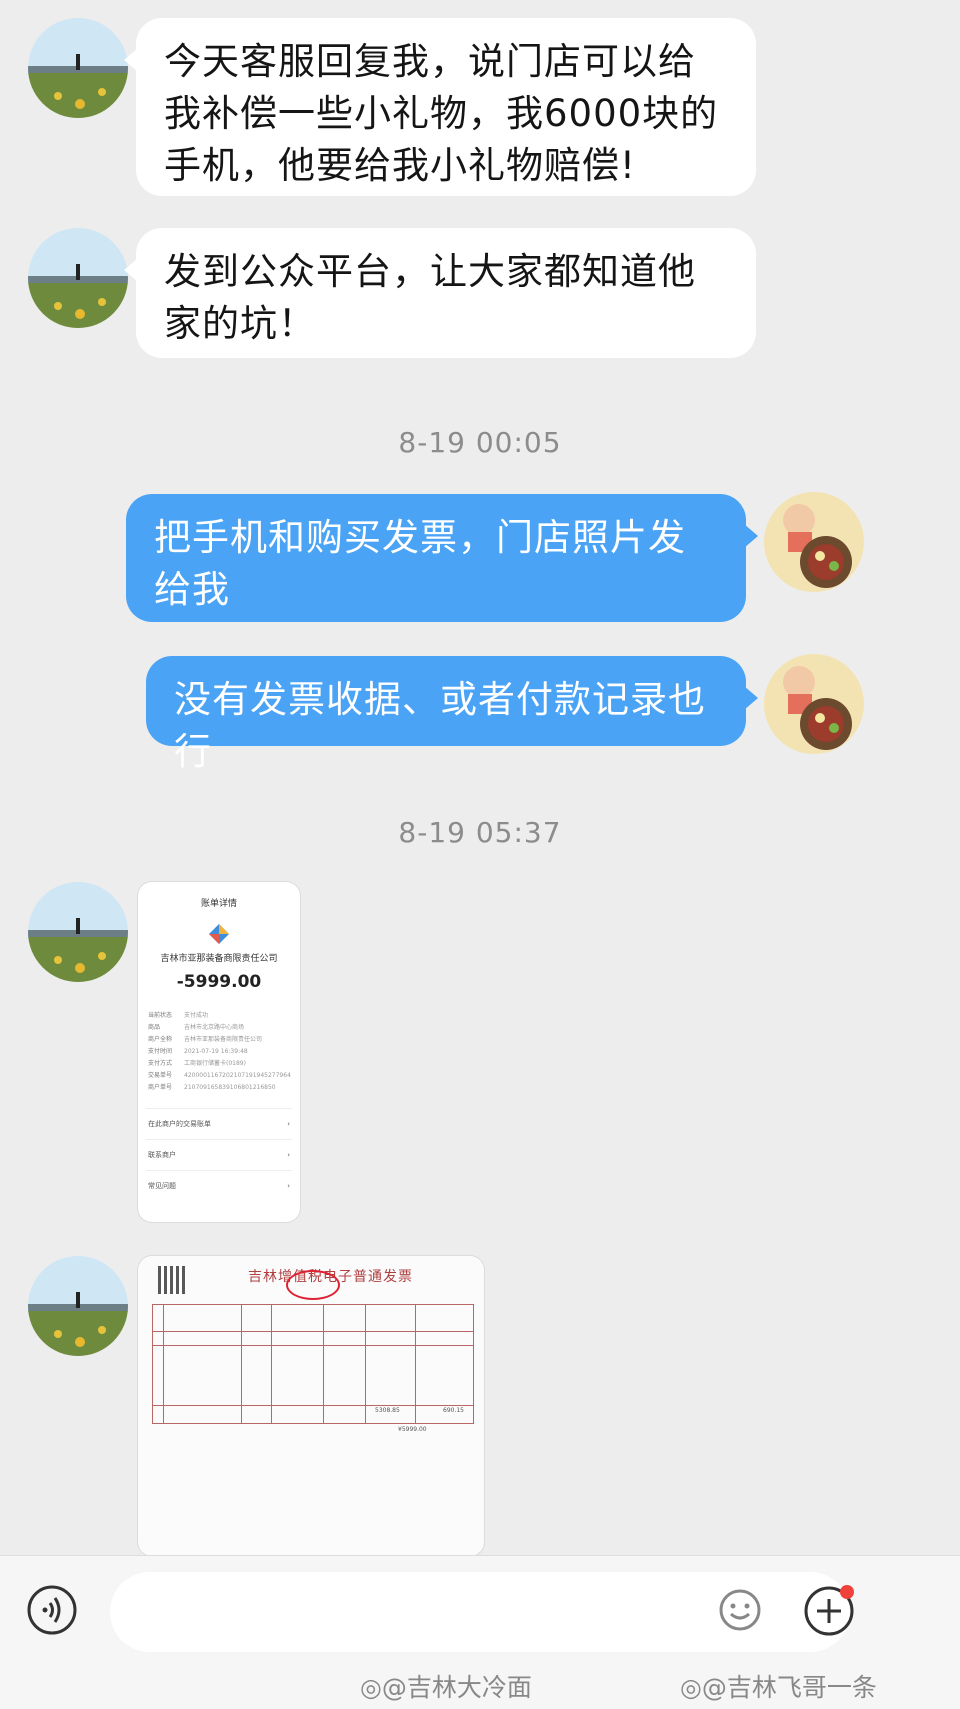 Image resolution: width=960 pixels, height=1709 pixels. I want to click on message-text: 没有发票收据、或者付款记录也行, so click(440, 725).